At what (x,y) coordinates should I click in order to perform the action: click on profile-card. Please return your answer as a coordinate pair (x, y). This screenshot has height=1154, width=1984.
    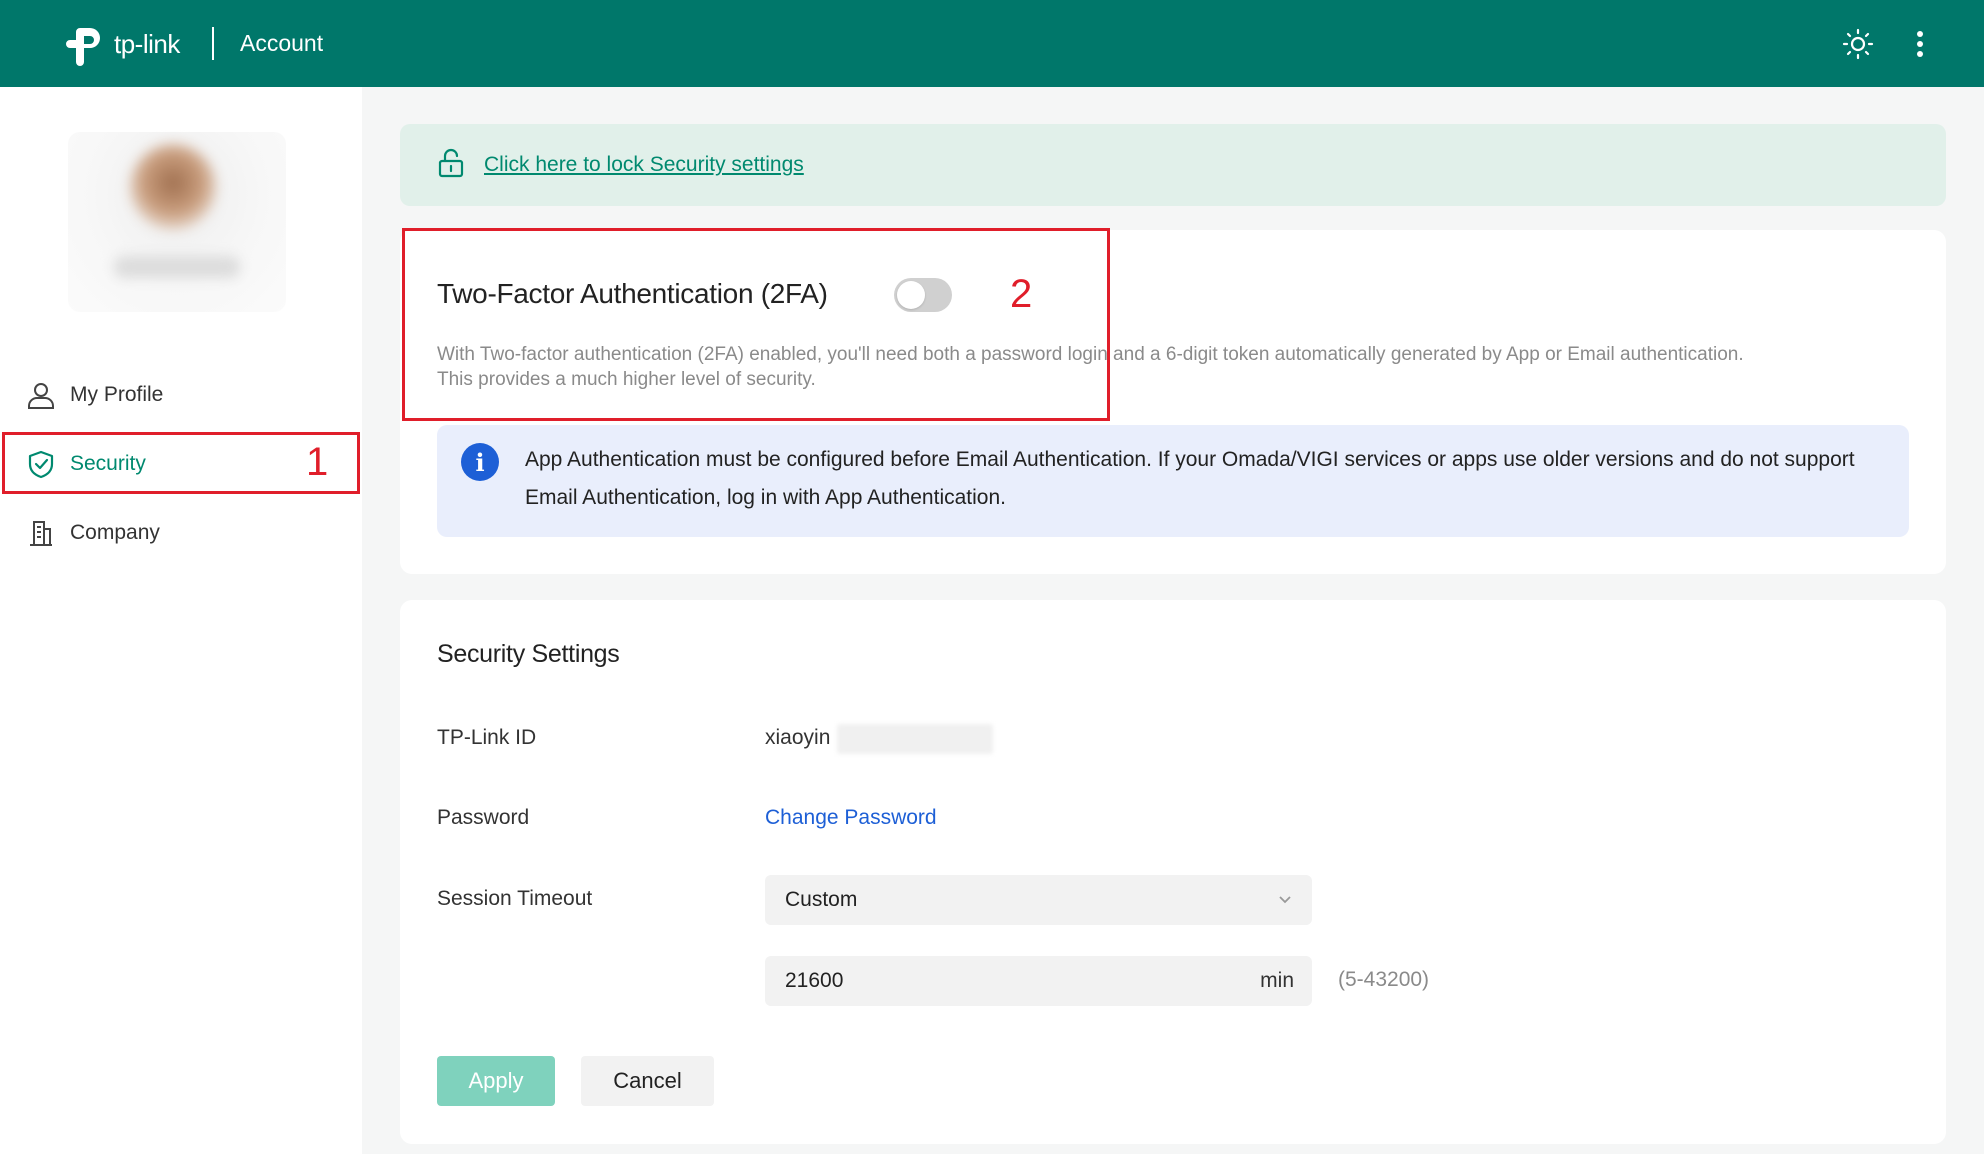
    Looking at the image, I should click on (177, 222).